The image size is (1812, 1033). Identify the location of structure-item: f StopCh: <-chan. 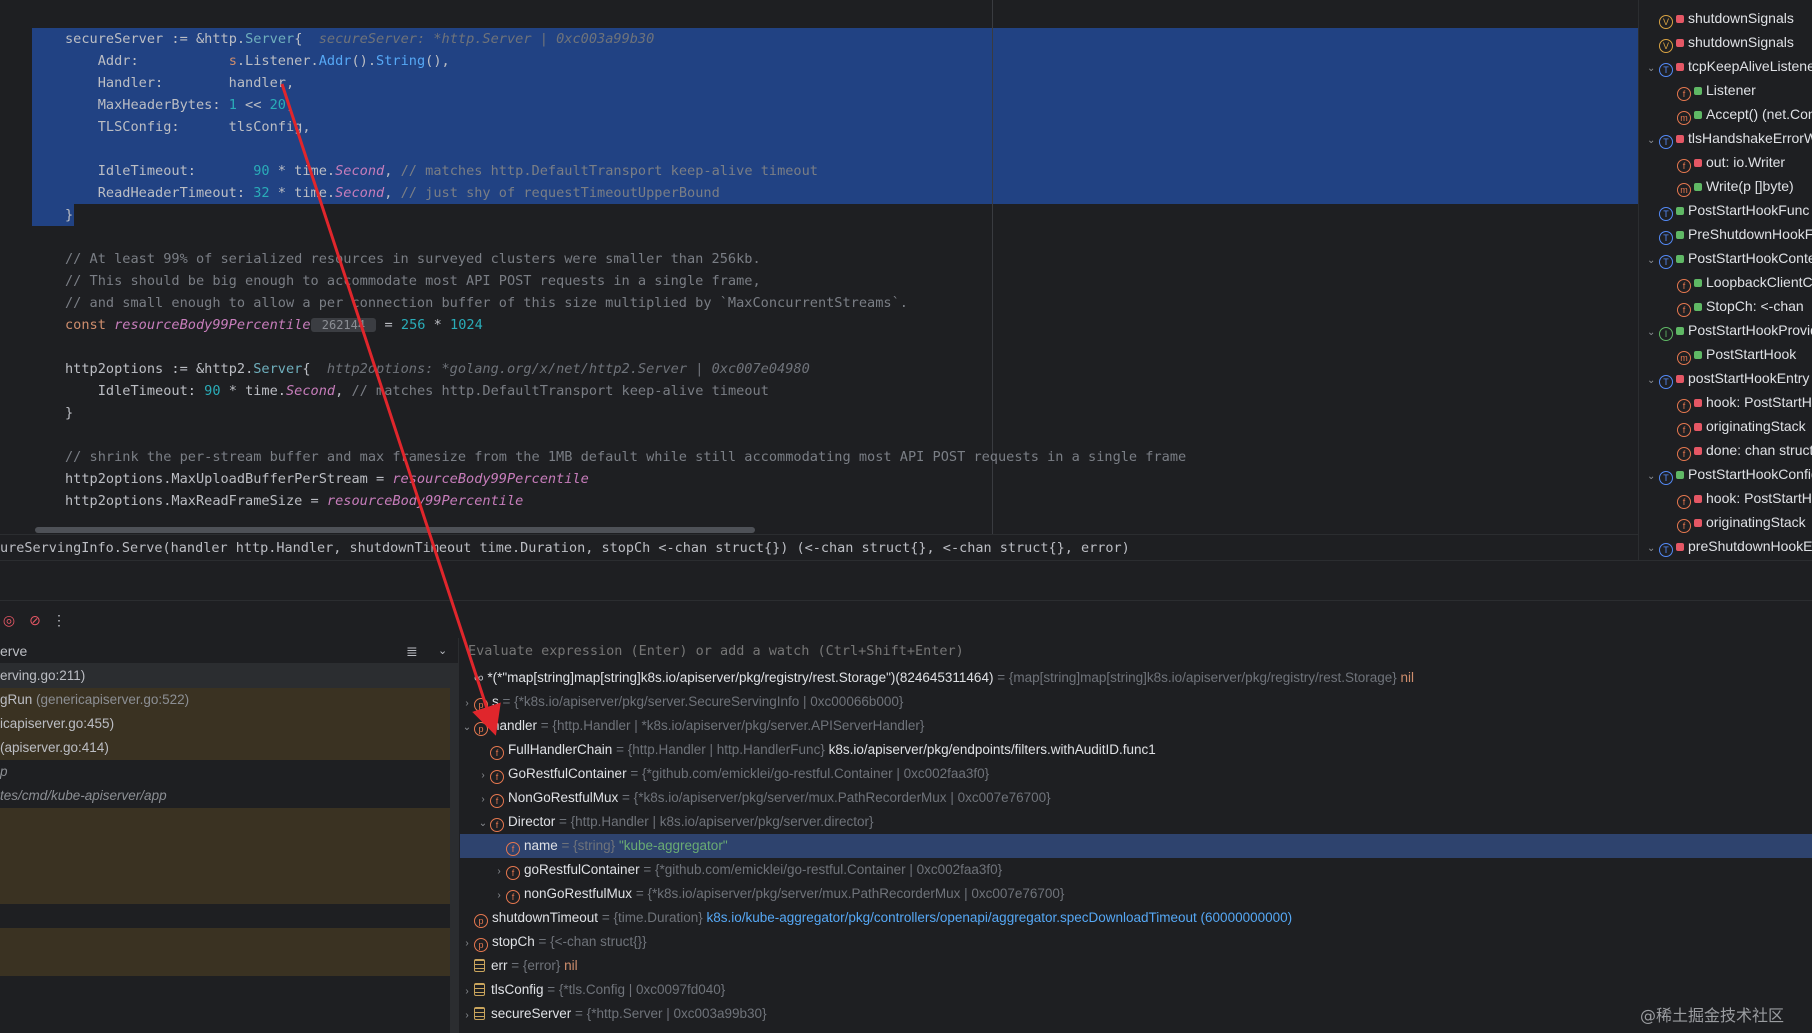
(1721, 306).